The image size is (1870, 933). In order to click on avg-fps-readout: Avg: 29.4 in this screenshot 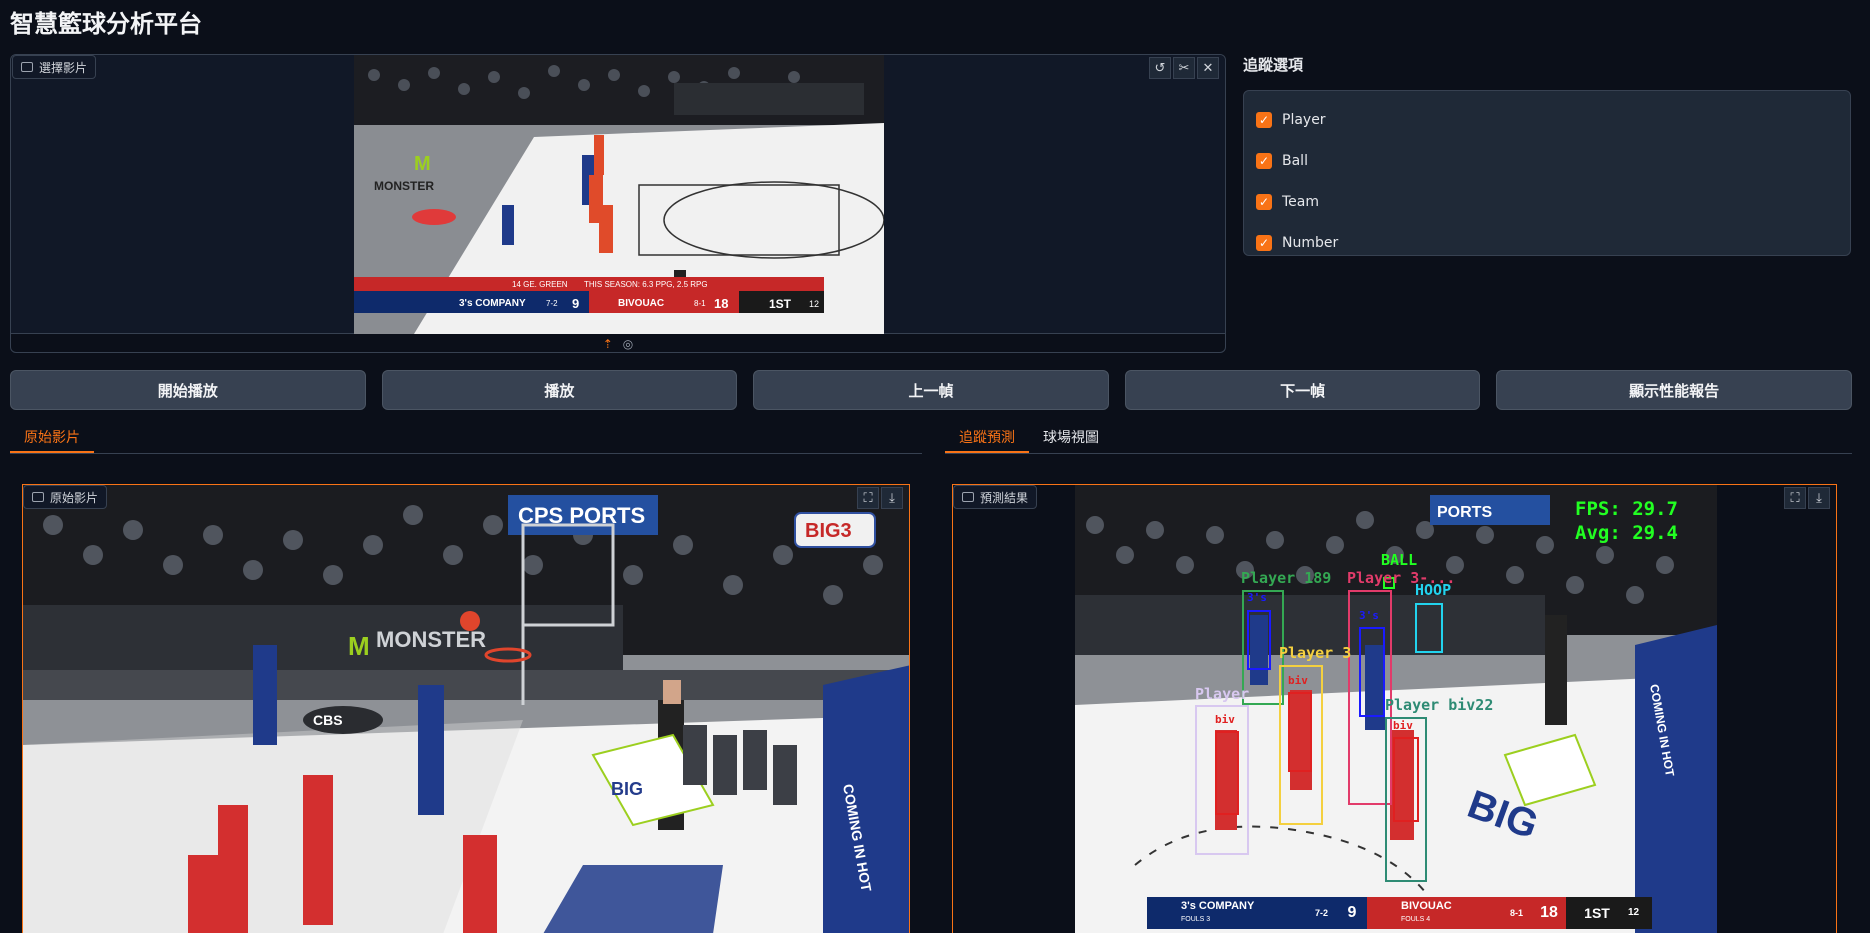, I will do `click(1626, 533)`.